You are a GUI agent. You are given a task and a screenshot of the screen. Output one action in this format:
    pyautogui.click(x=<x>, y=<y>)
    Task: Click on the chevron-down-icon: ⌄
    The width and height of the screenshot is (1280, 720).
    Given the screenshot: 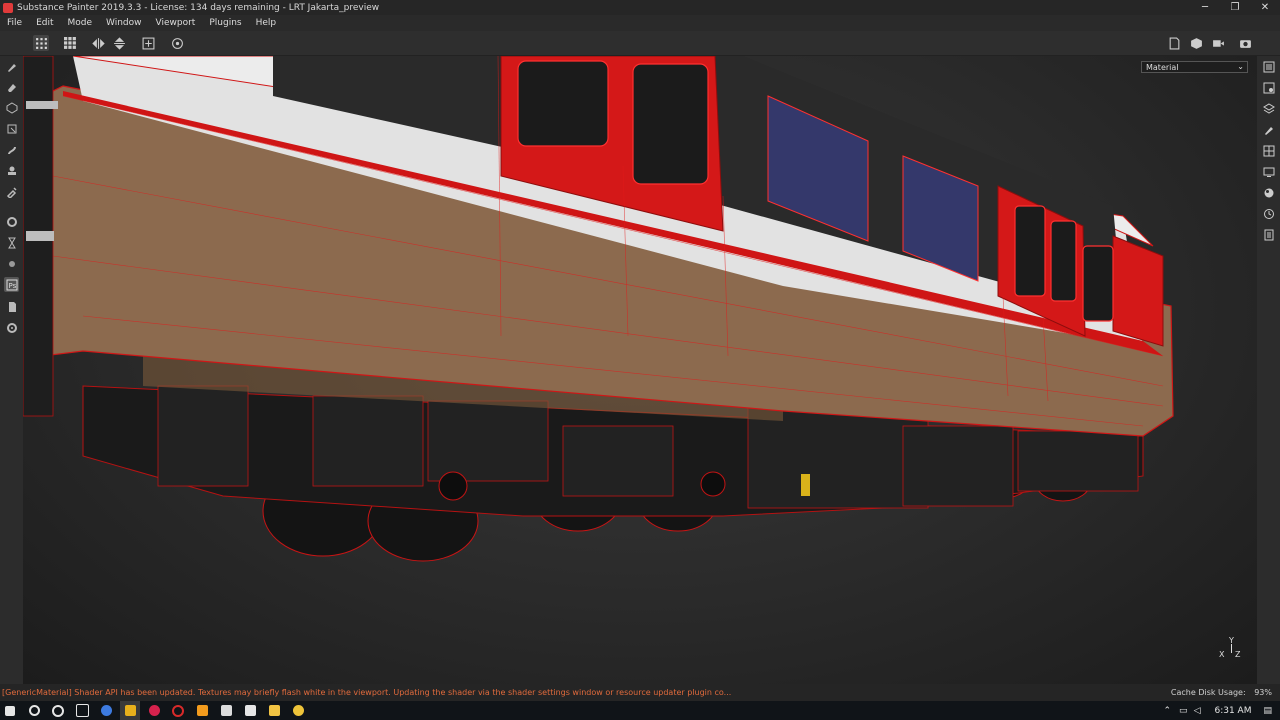 What is the action you would take?
    pyautogui.click(x=1240, y=66)
    